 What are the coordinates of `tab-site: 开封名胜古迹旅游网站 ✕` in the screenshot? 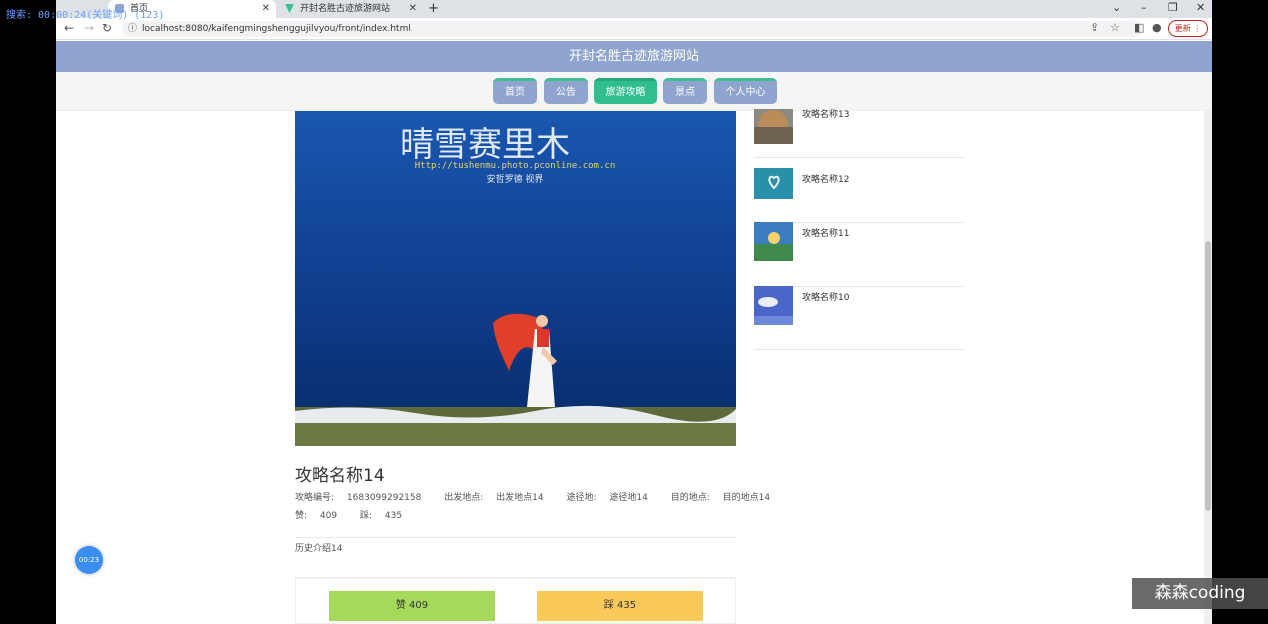 It's located at (350, 9).